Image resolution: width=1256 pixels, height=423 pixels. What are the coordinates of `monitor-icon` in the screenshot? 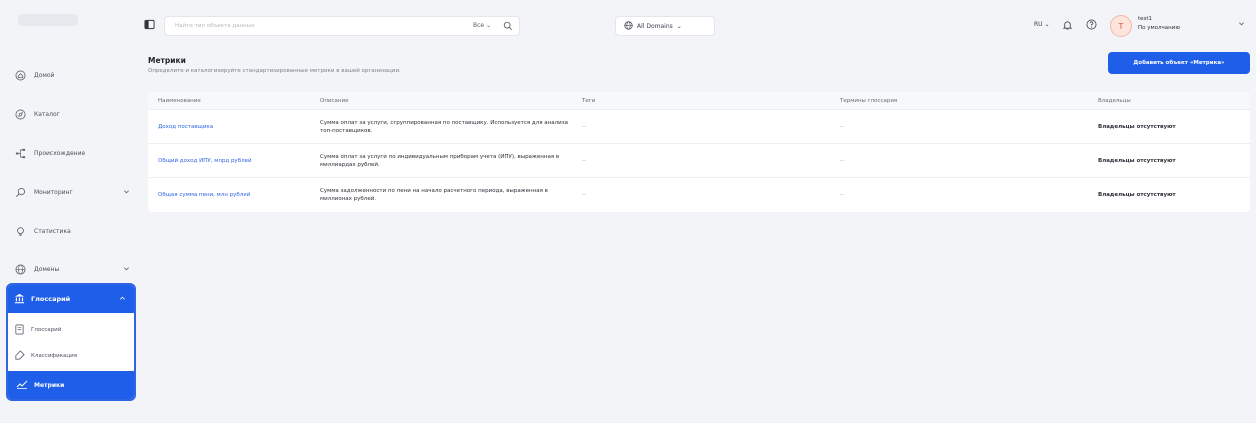 It's located at (20, 192).